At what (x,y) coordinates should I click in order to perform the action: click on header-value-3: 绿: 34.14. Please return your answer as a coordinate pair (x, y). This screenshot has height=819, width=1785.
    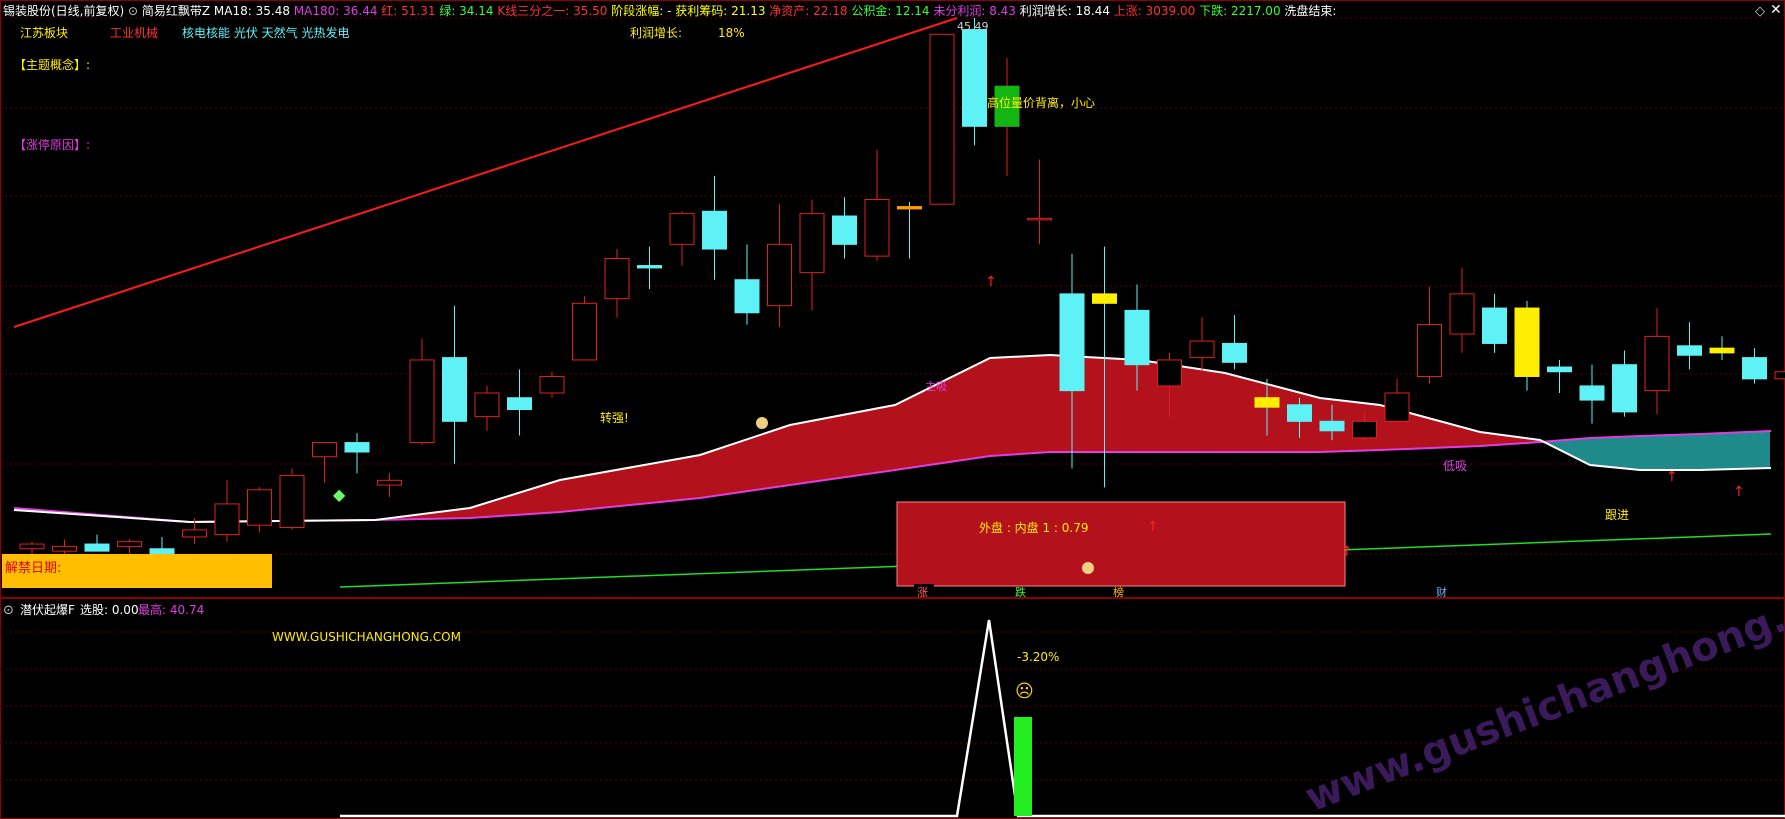
    Looking at the image, I should click on (468, 10).